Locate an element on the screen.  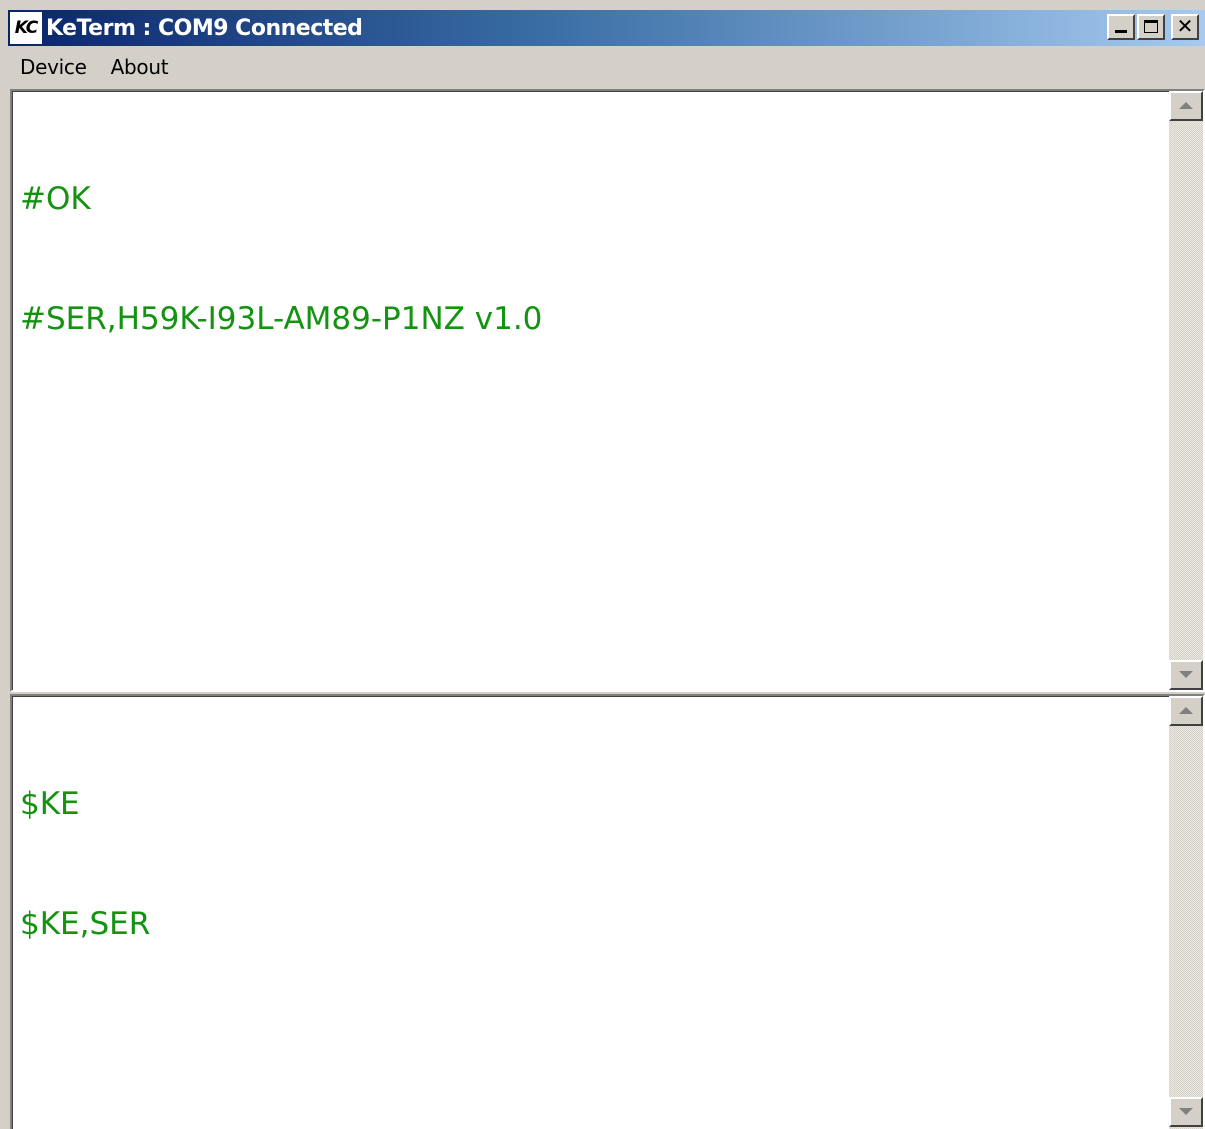
input-line: $KE,SER is located at coordinates (85, 924).